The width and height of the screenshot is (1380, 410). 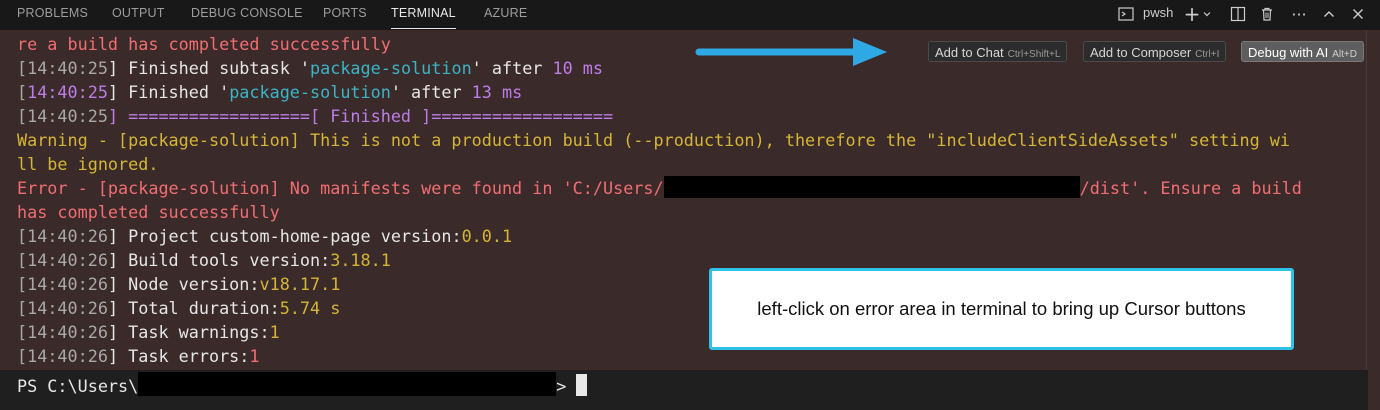 What do you see at coordinates (582, 385) in the screenshot?
I see `text-cursor` at bounding box center [582, 385].